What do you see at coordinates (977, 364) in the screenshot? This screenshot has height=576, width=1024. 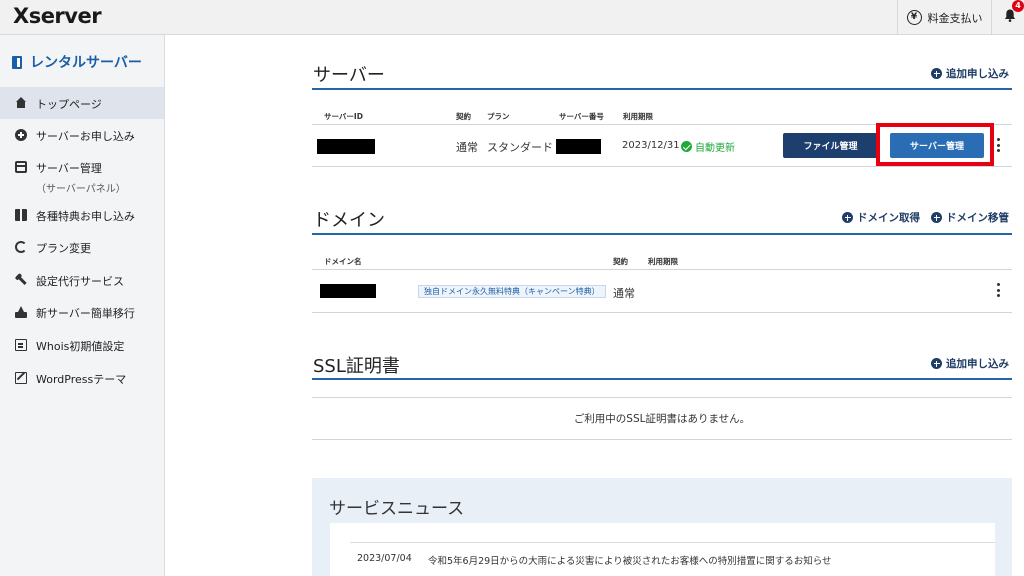 I see `ssl-add-label: 追加申し込み` at bounding box center [977, 364].